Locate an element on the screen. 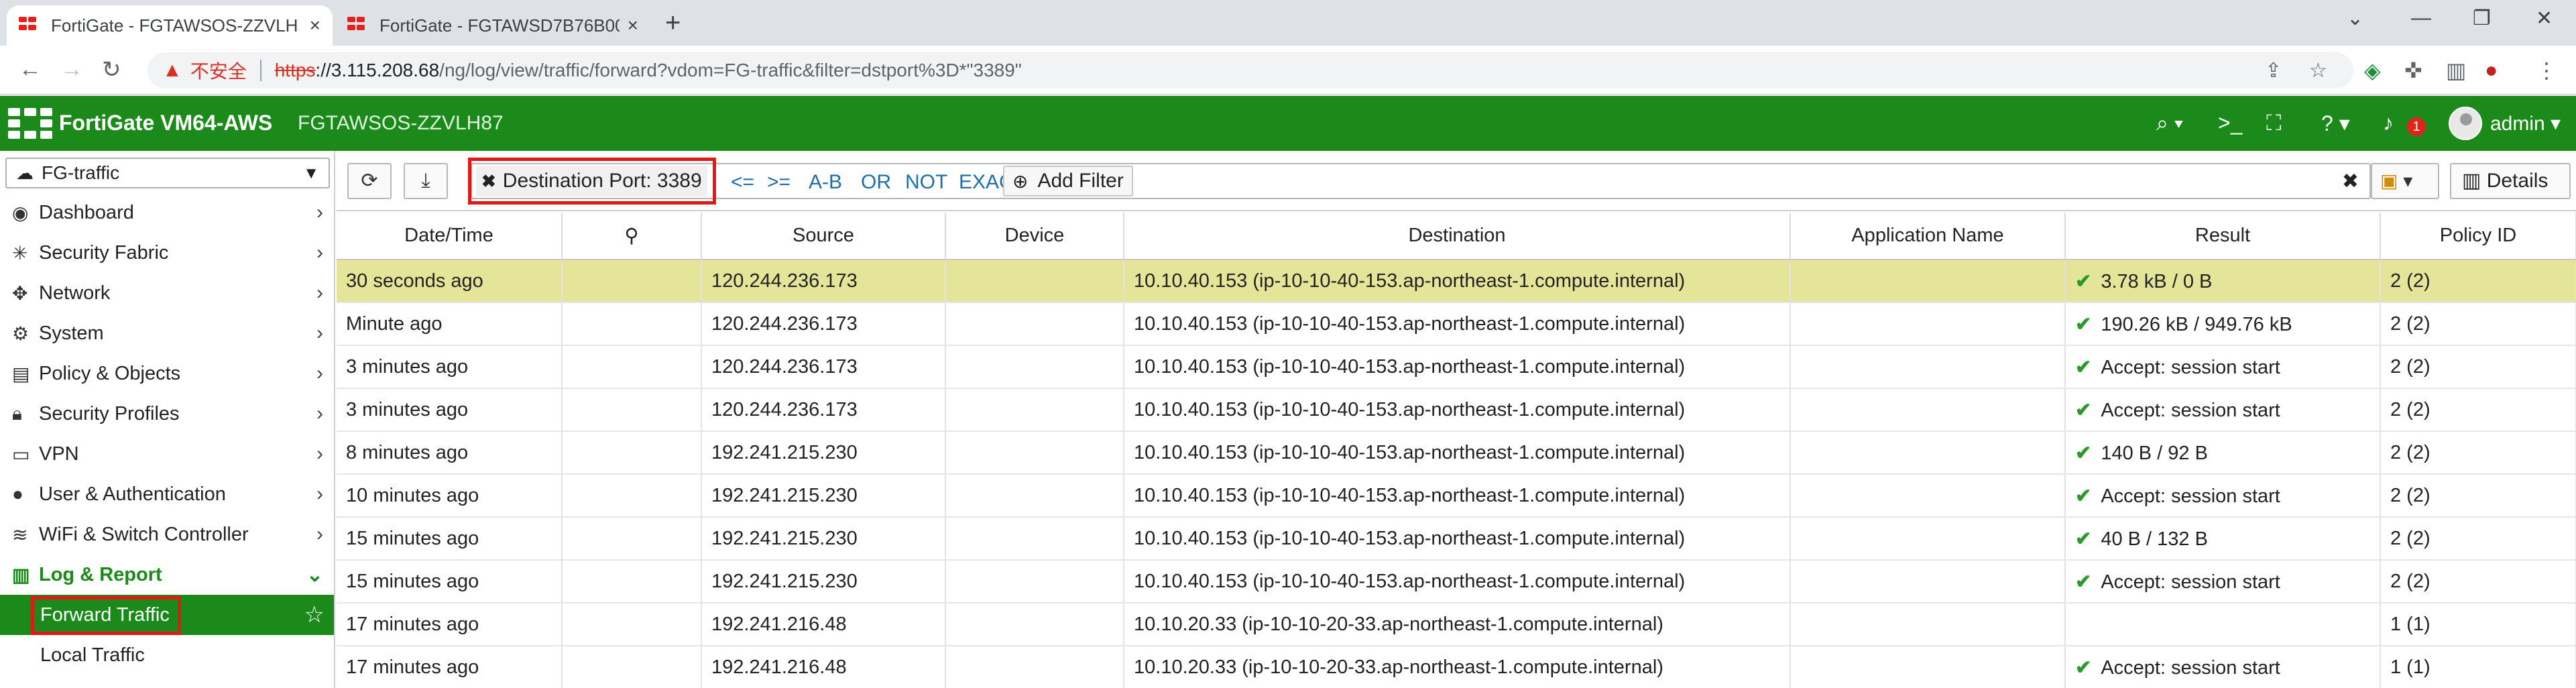 This screenshot has width=2576, height=688. sidebar-item-label: Local Traffic is located at coordinates (92, 655).